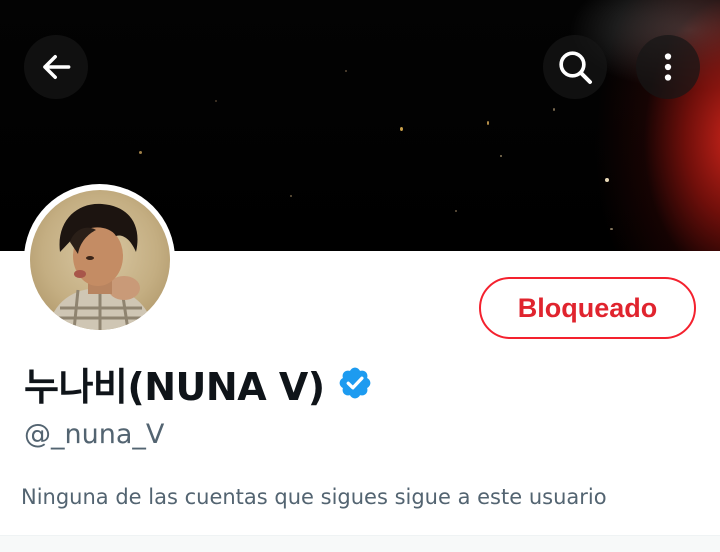 This screenshot has width=720, height=552. I want to click on display-name: 누나비(NUNA V), so click(174, 386).